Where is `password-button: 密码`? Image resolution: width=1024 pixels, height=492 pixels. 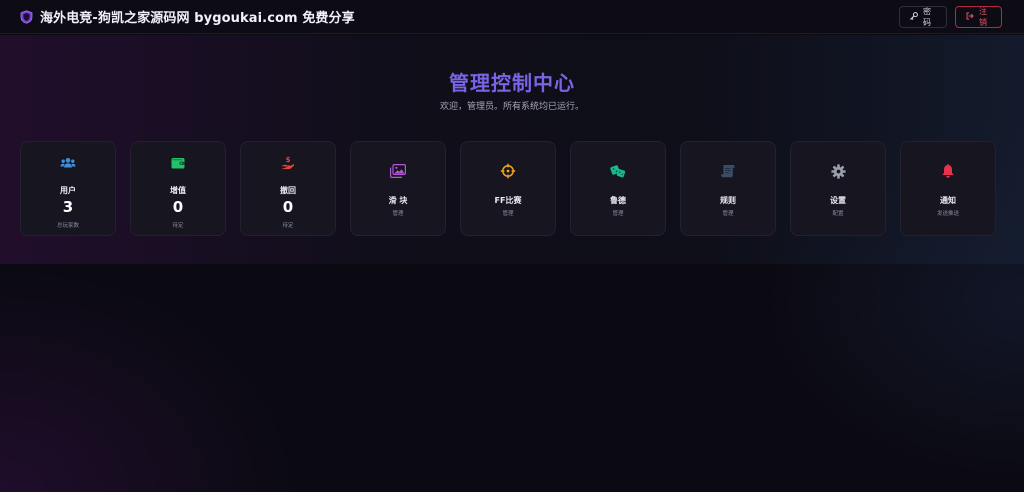 password-button: 密码 is located at coordinates (923, 16).